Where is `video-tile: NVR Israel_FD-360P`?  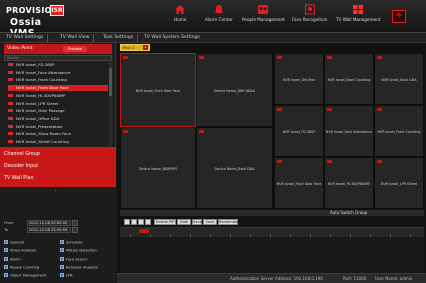
video-tile: NVR Israel_FD-360P is located at coordinates (299, 131).